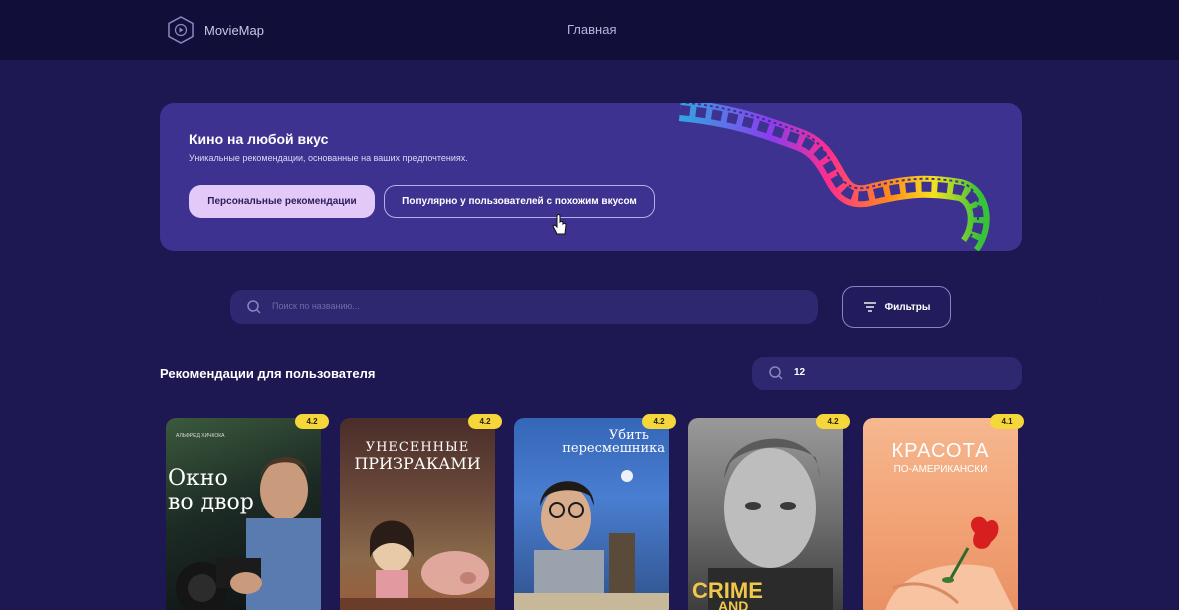 Image resolution: width=1179 pixels, height=610 pixels. Describe the element at coordinates (559, 224) in the screenshot. I see `mouse-pointer-icon` at that location.